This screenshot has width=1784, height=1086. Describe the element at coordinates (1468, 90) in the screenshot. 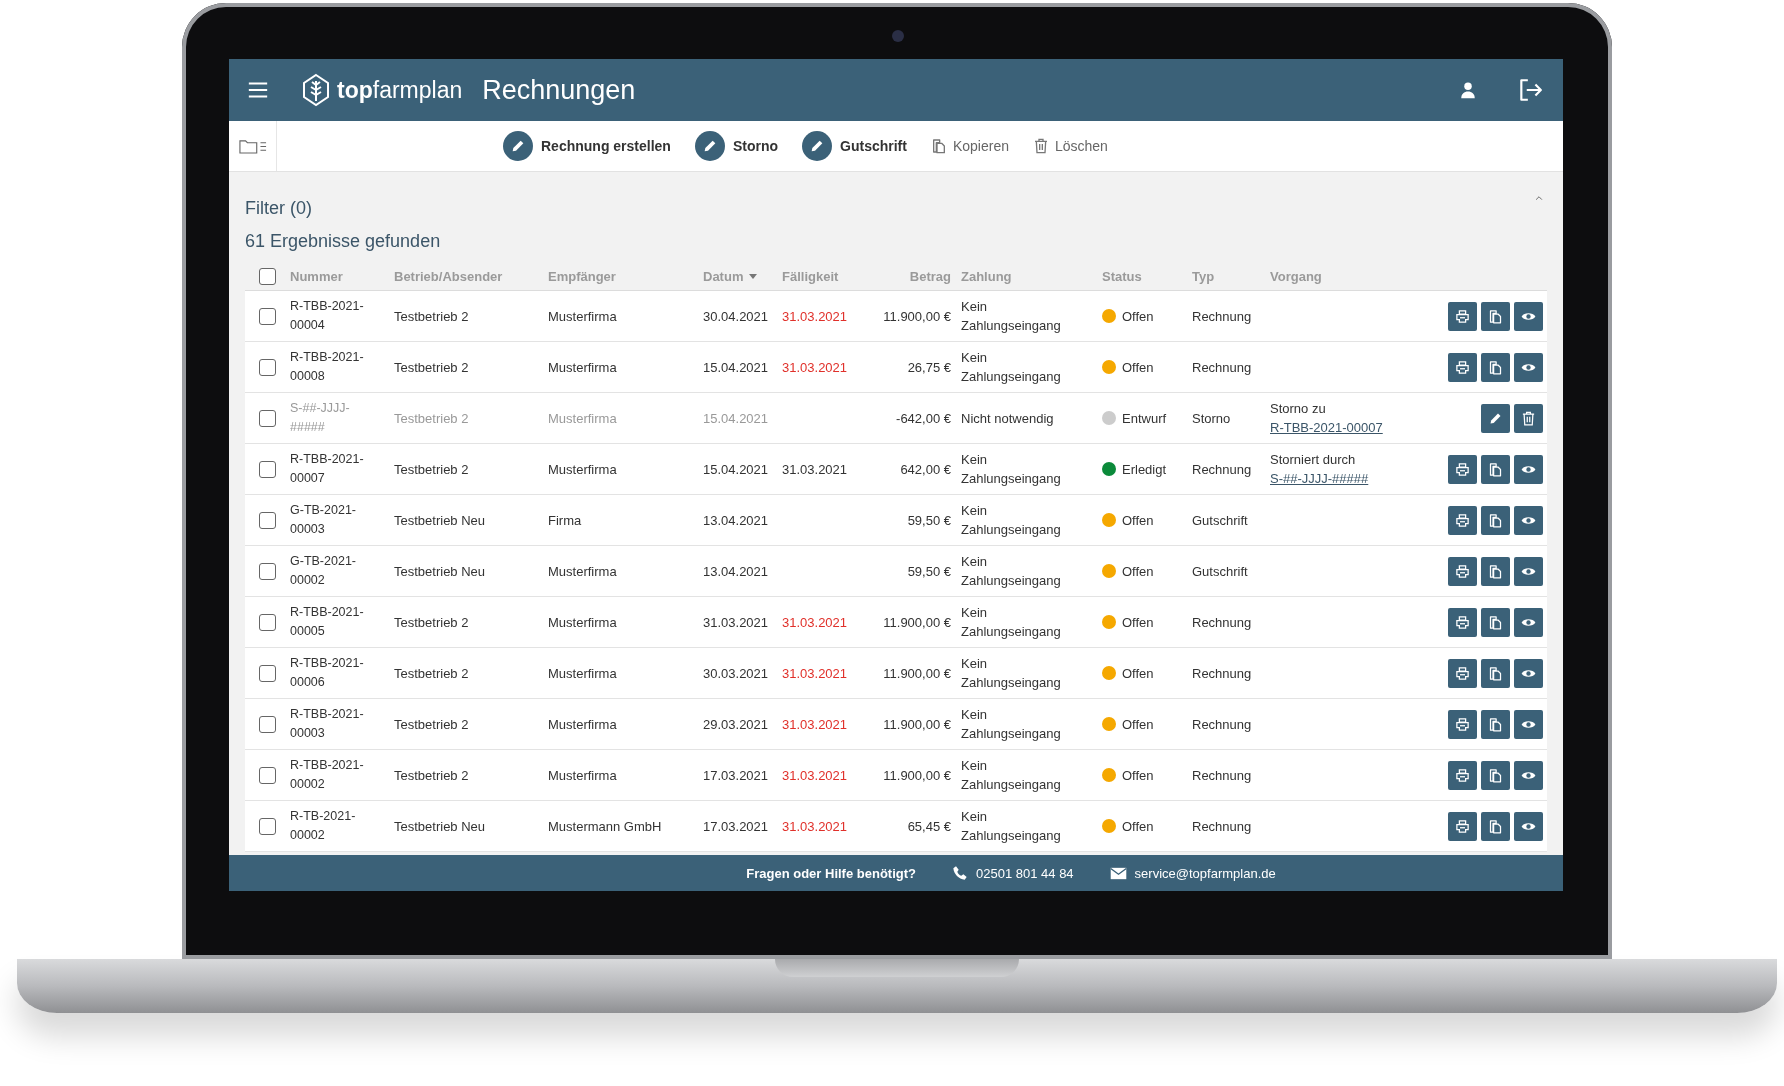

I see `user-icon` at that location.